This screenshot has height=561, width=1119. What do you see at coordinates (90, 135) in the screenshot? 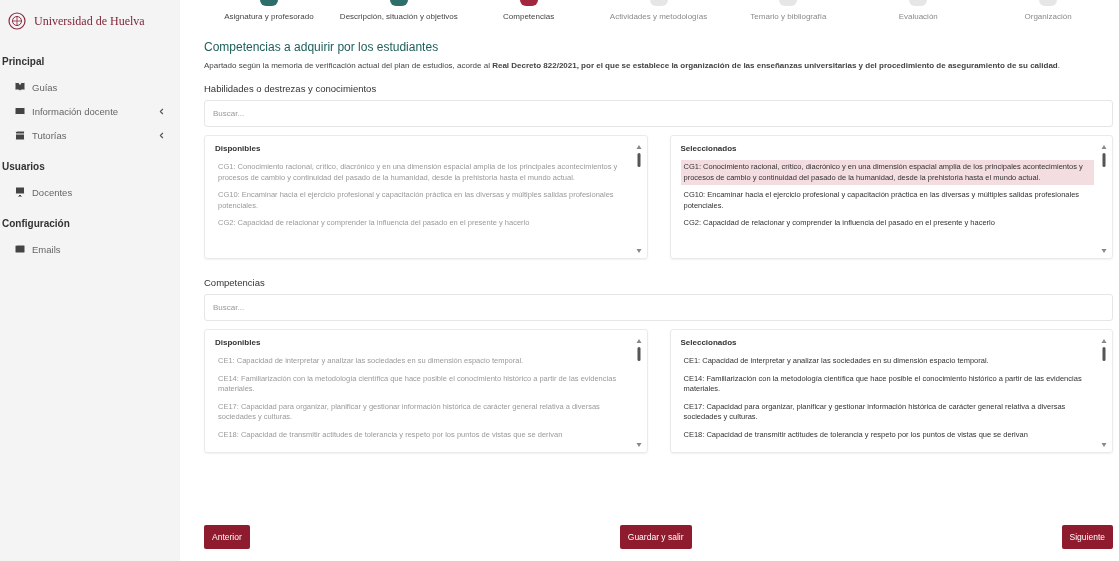
I see `sidebar-item: Tutorías` at bounding box center [90, 135].